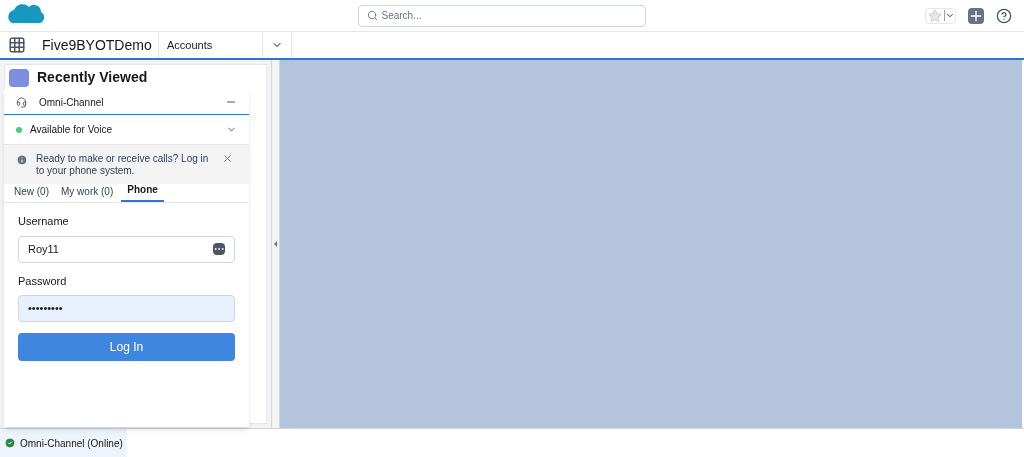 The width and height of the screenshot is (1024, 457). I want to click on headset-icon, so click(21, 102).